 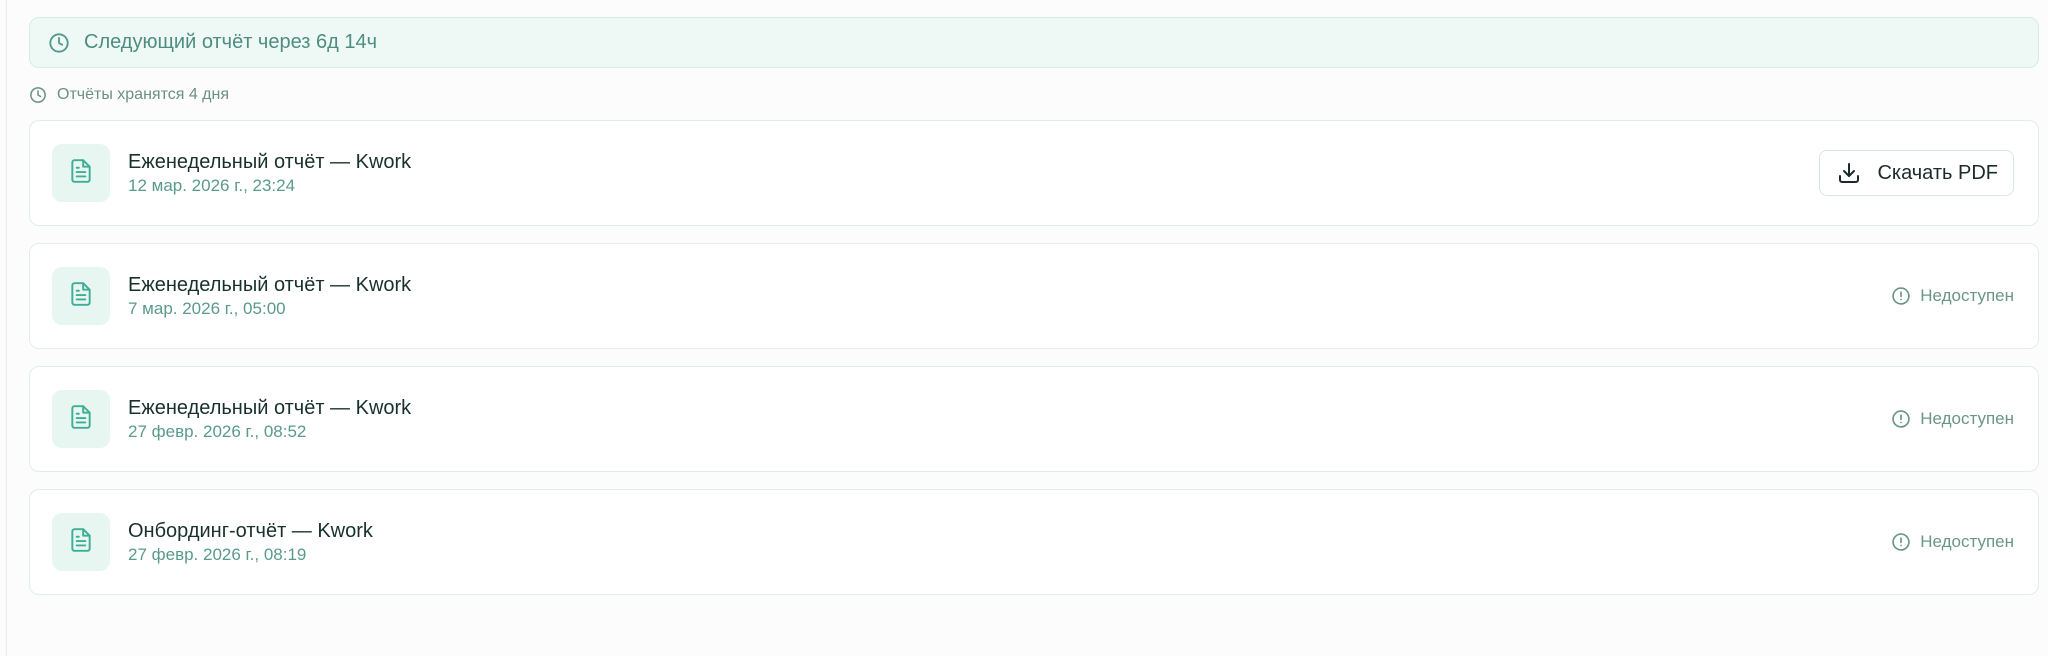 What do you see at coordinates (1034, 42) in the screenshot?
I see `next-report-banner: Следующий отчёт через 6д 14ч` at bounding box center [1034, 42].